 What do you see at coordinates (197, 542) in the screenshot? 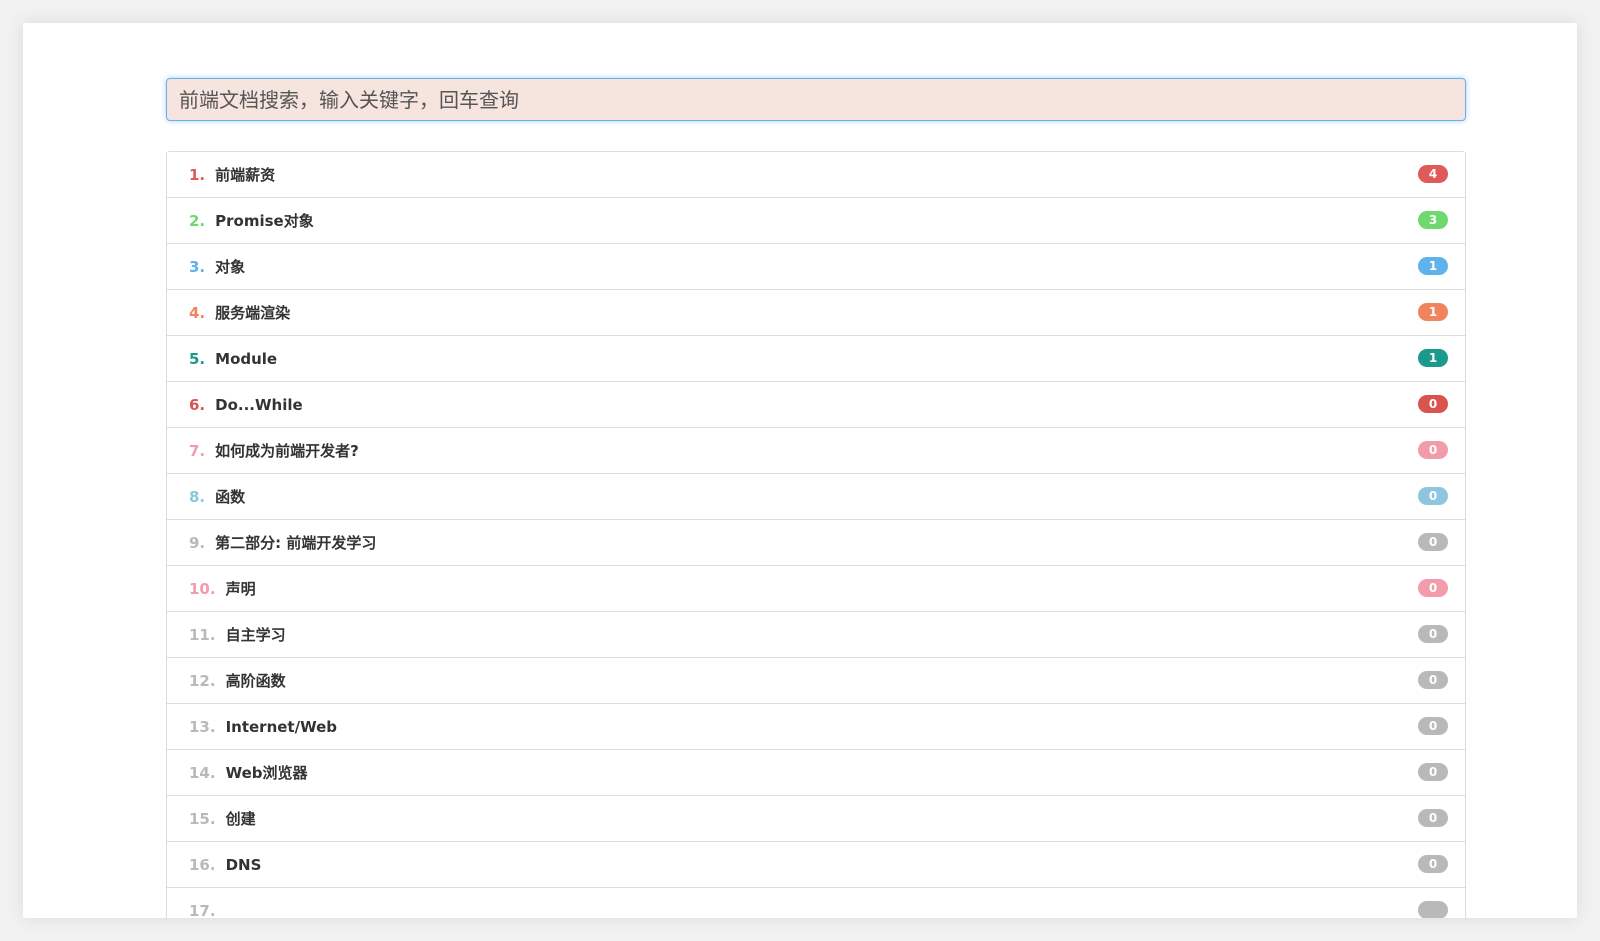
I see `item-number: 9.` at bounding box center [197, 542].